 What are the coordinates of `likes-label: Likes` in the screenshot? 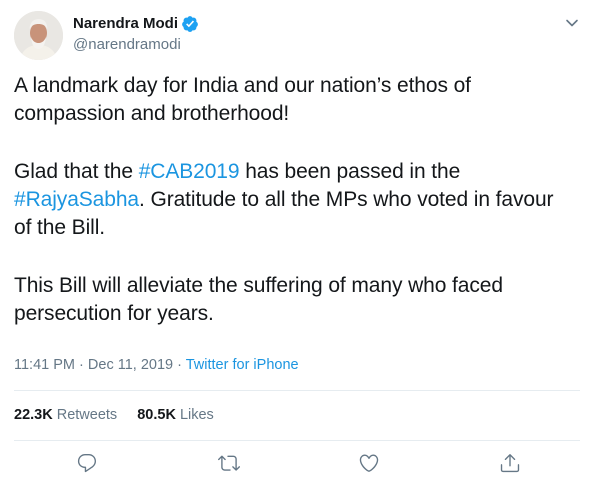 It's located at (196, 415).